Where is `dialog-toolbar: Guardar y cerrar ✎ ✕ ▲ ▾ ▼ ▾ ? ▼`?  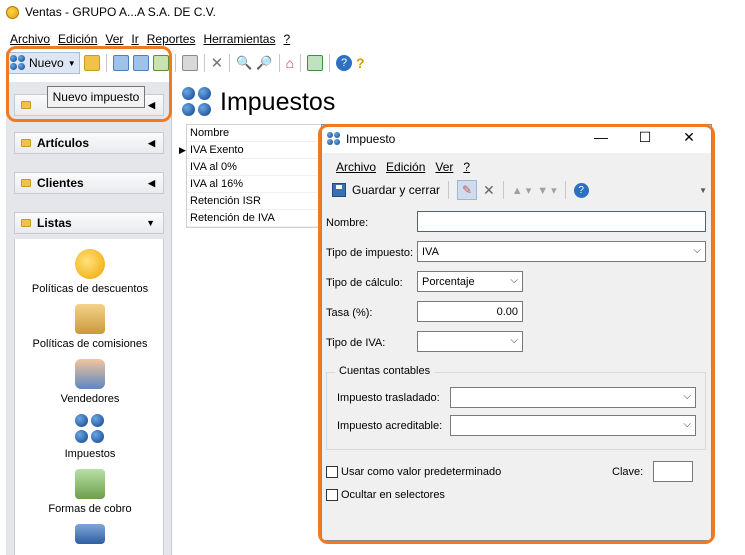 dialog-toolbar: Guardar y cerrar ✎ ✕ ▲ ▾ ▼ ▾ ? ▼ is located at coordinates (516, 190).